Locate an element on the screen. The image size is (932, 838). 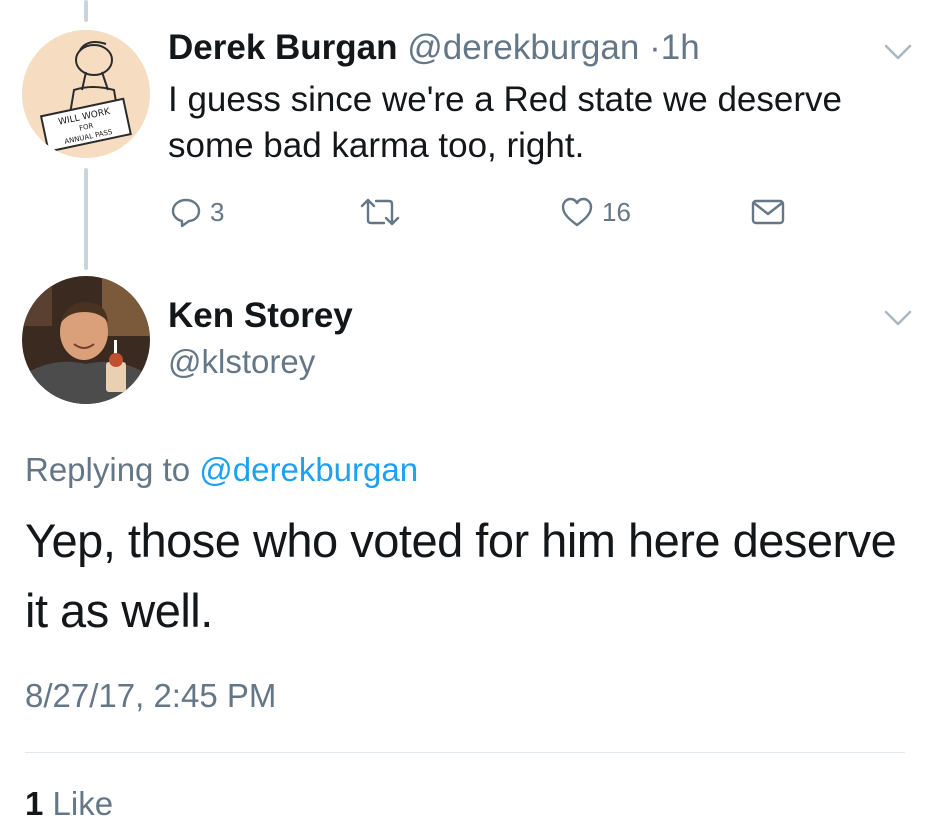
tweet1-header: Derek Burgan @derekburgan ·1h is located at coordinates (434, 48).